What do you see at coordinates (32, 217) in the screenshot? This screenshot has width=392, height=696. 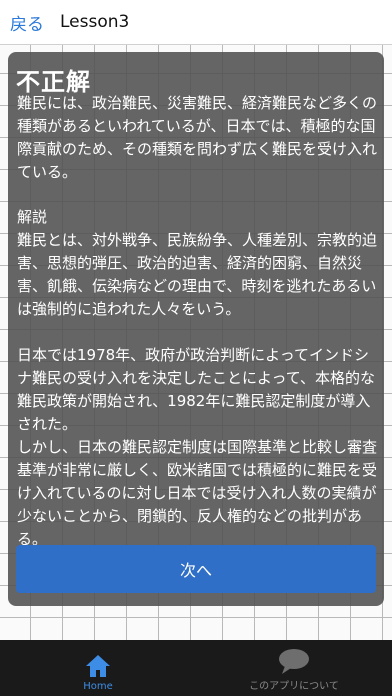 I see `explanation-heading: 解説` at bounding box center [32, 217].